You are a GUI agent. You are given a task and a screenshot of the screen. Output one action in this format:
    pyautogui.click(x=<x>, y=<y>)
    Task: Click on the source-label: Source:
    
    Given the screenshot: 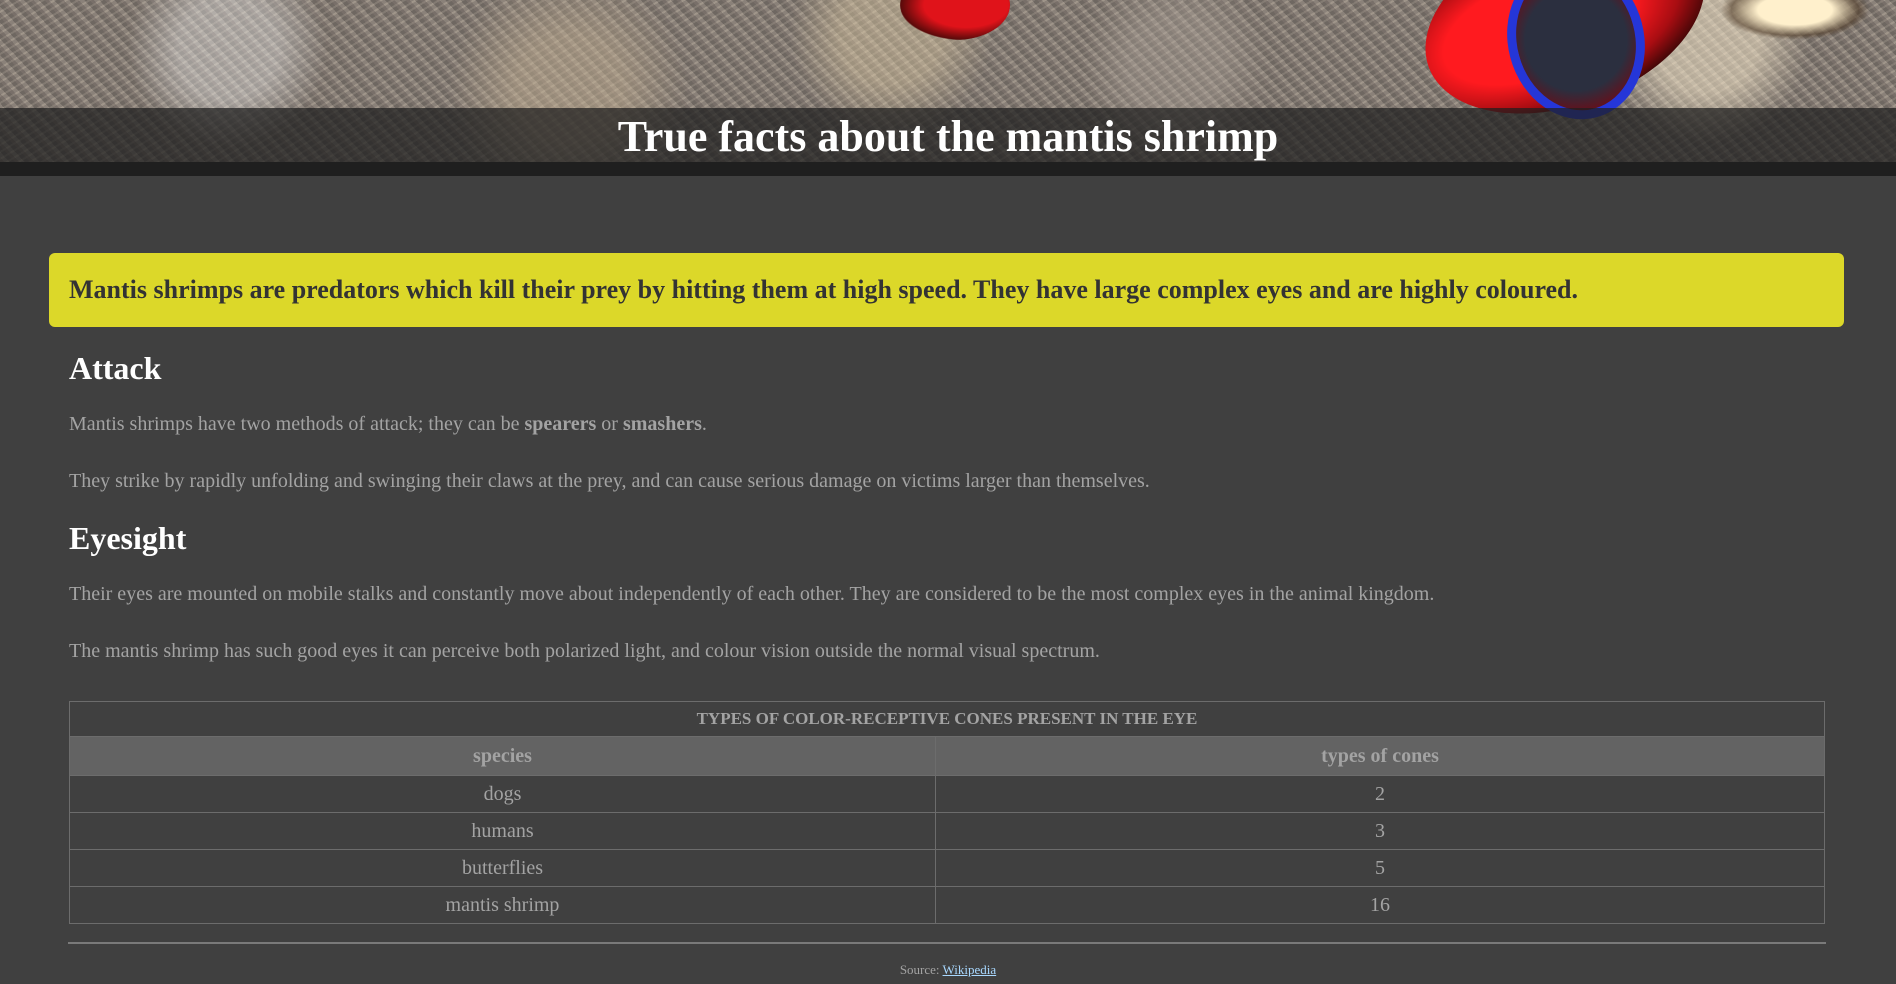 What is the action you would take?
    pyautogui.click(x=919, y=969)
    